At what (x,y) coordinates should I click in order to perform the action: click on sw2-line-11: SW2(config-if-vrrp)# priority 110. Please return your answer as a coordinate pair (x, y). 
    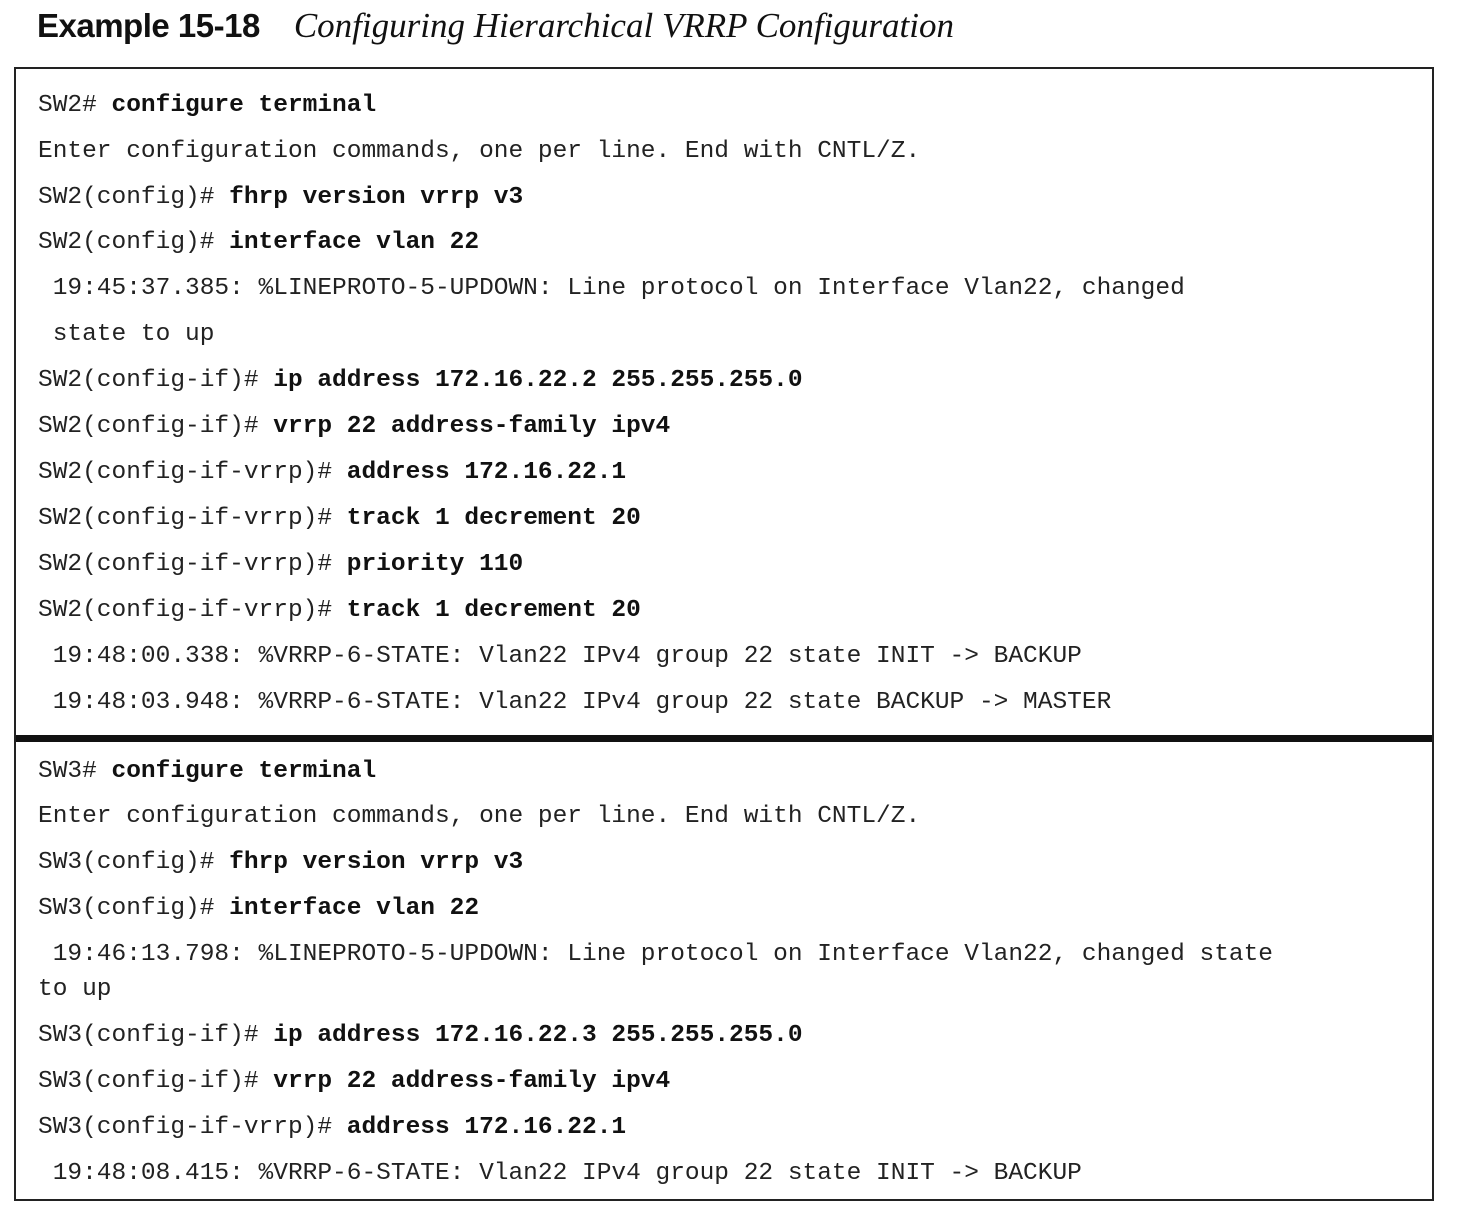
    Looking at the image, I should click on (280, 564).